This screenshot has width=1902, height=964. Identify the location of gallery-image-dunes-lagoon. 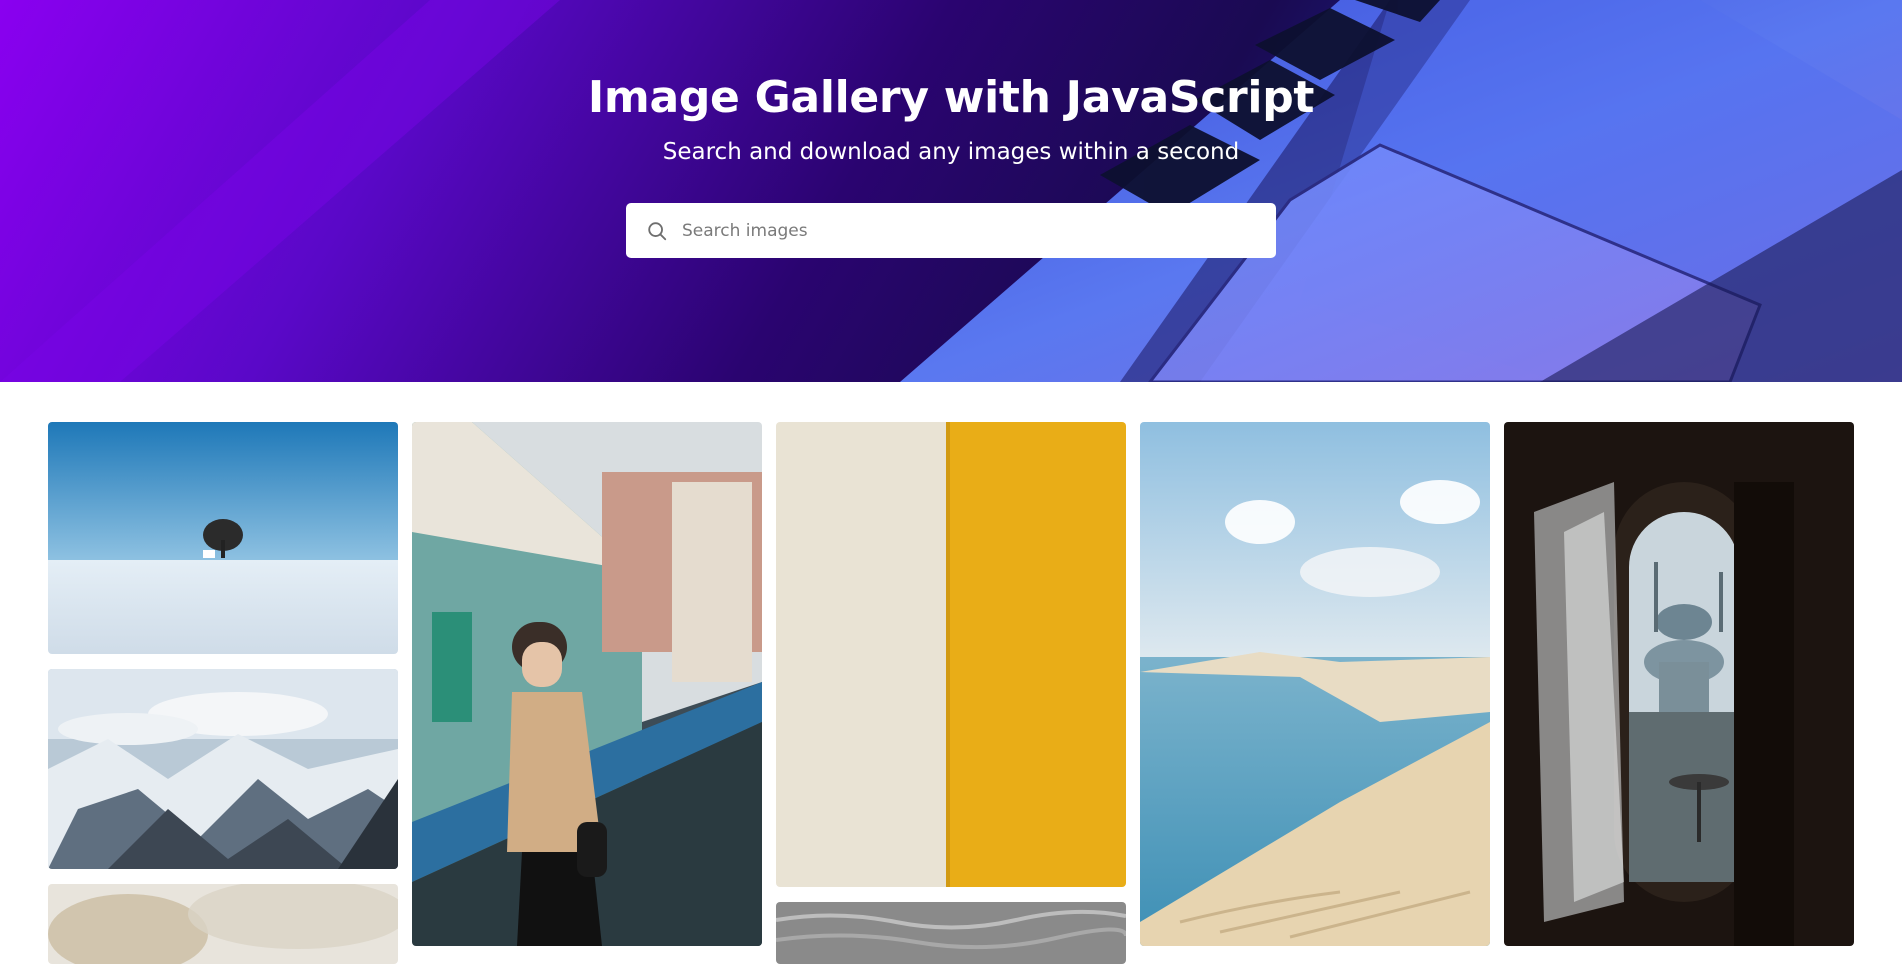
(1315, 684).